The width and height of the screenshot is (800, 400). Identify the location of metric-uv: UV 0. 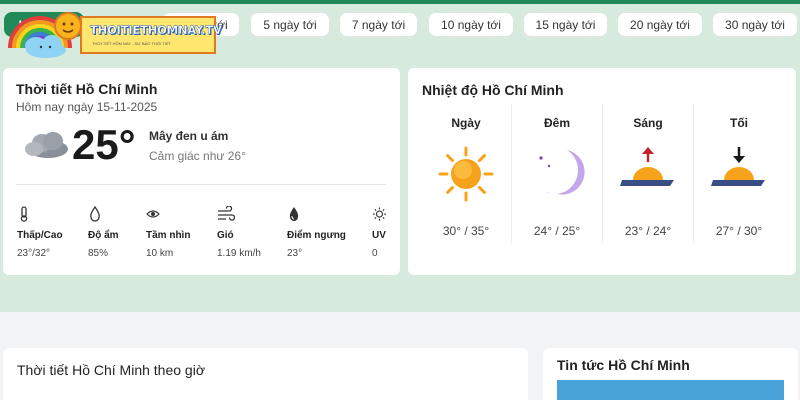
(379, 232).